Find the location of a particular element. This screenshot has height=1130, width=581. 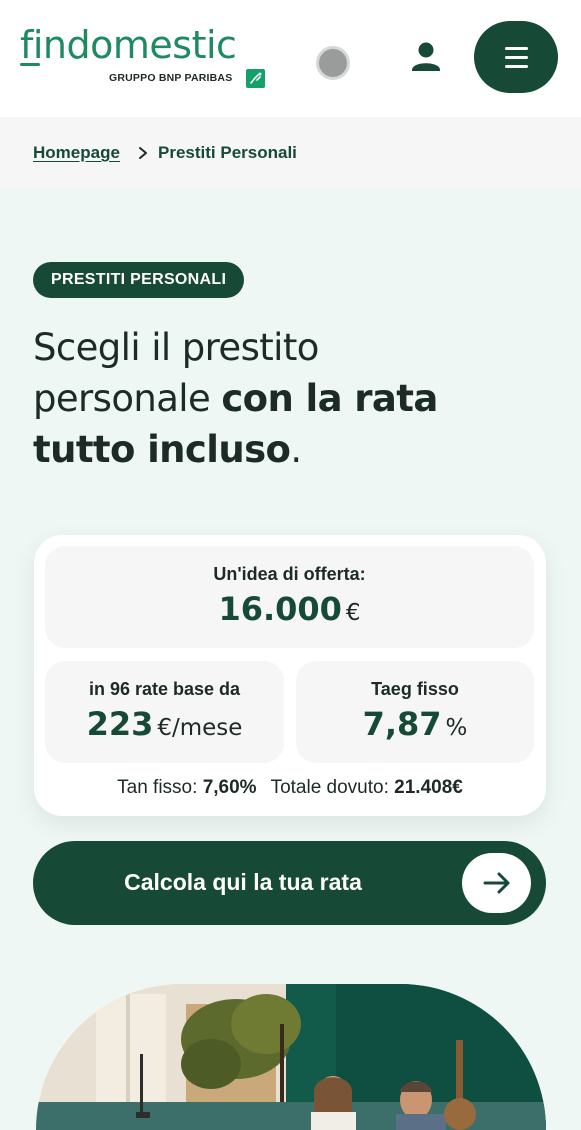

offer-amount-unit: € is located at coordinates (353, 613).